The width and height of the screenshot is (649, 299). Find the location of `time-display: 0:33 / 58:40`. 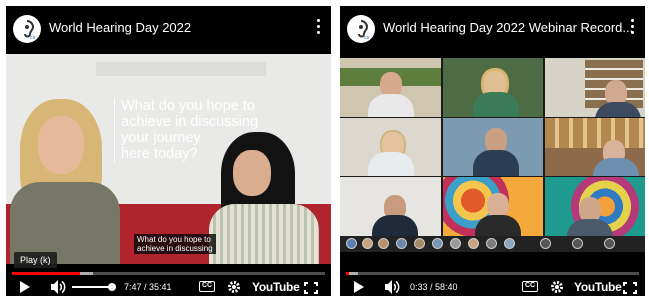

time-display: 0:33 / 58:40 is located at coordinates (434, 287).